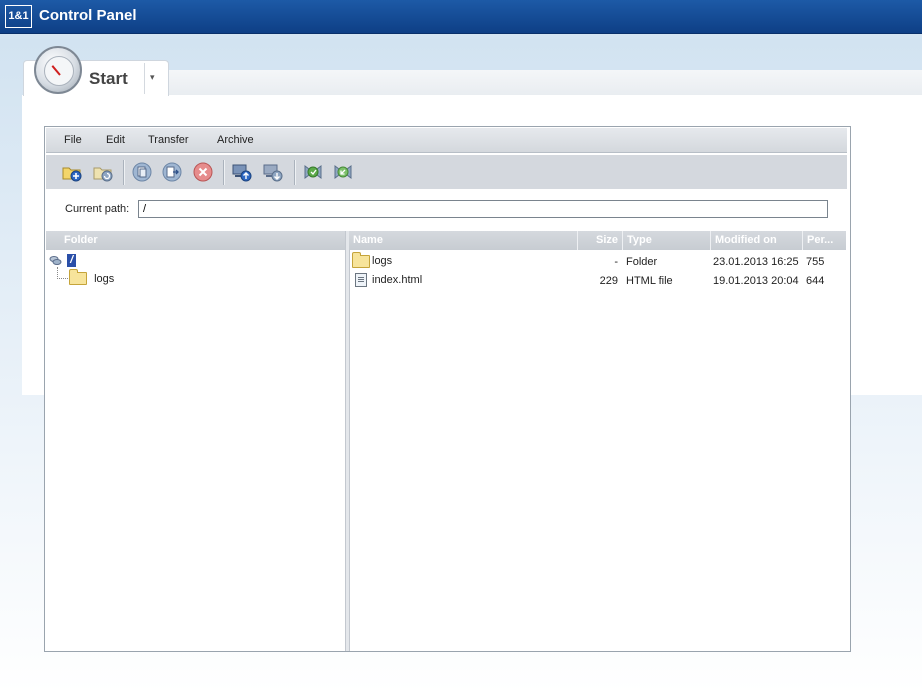  Describe the element at coordinates (235, 140) in the screenshot. I see `menu-archive: Archive` at that location.